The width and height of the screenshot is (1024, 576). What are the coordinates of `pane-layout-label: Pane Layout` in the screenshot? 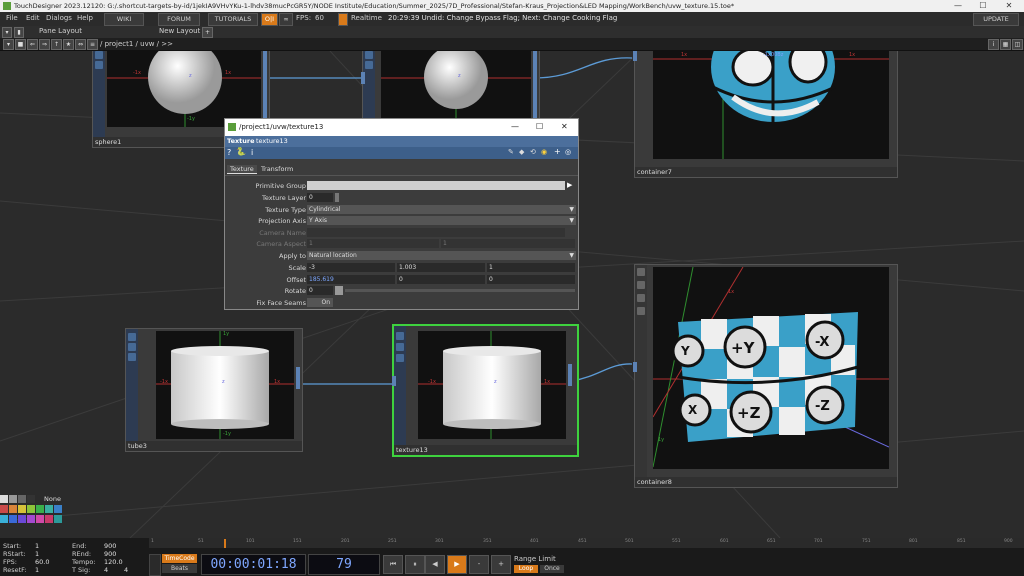 It's located at (60, 31).